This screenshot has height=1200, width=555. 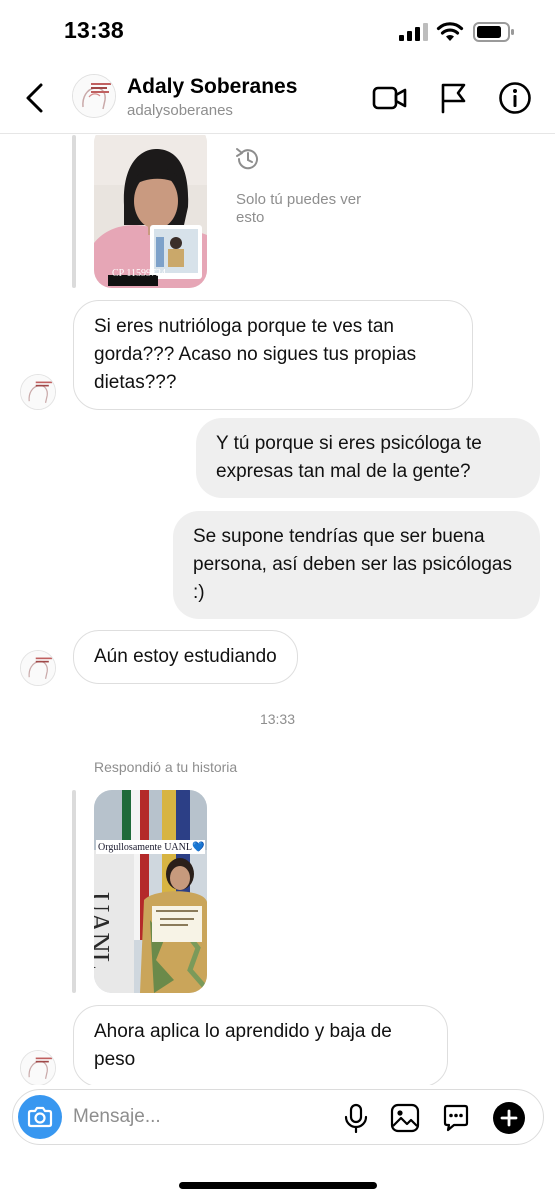 I want to click on contact-name: Adaly Soberanes, so click(x=212, y=87).